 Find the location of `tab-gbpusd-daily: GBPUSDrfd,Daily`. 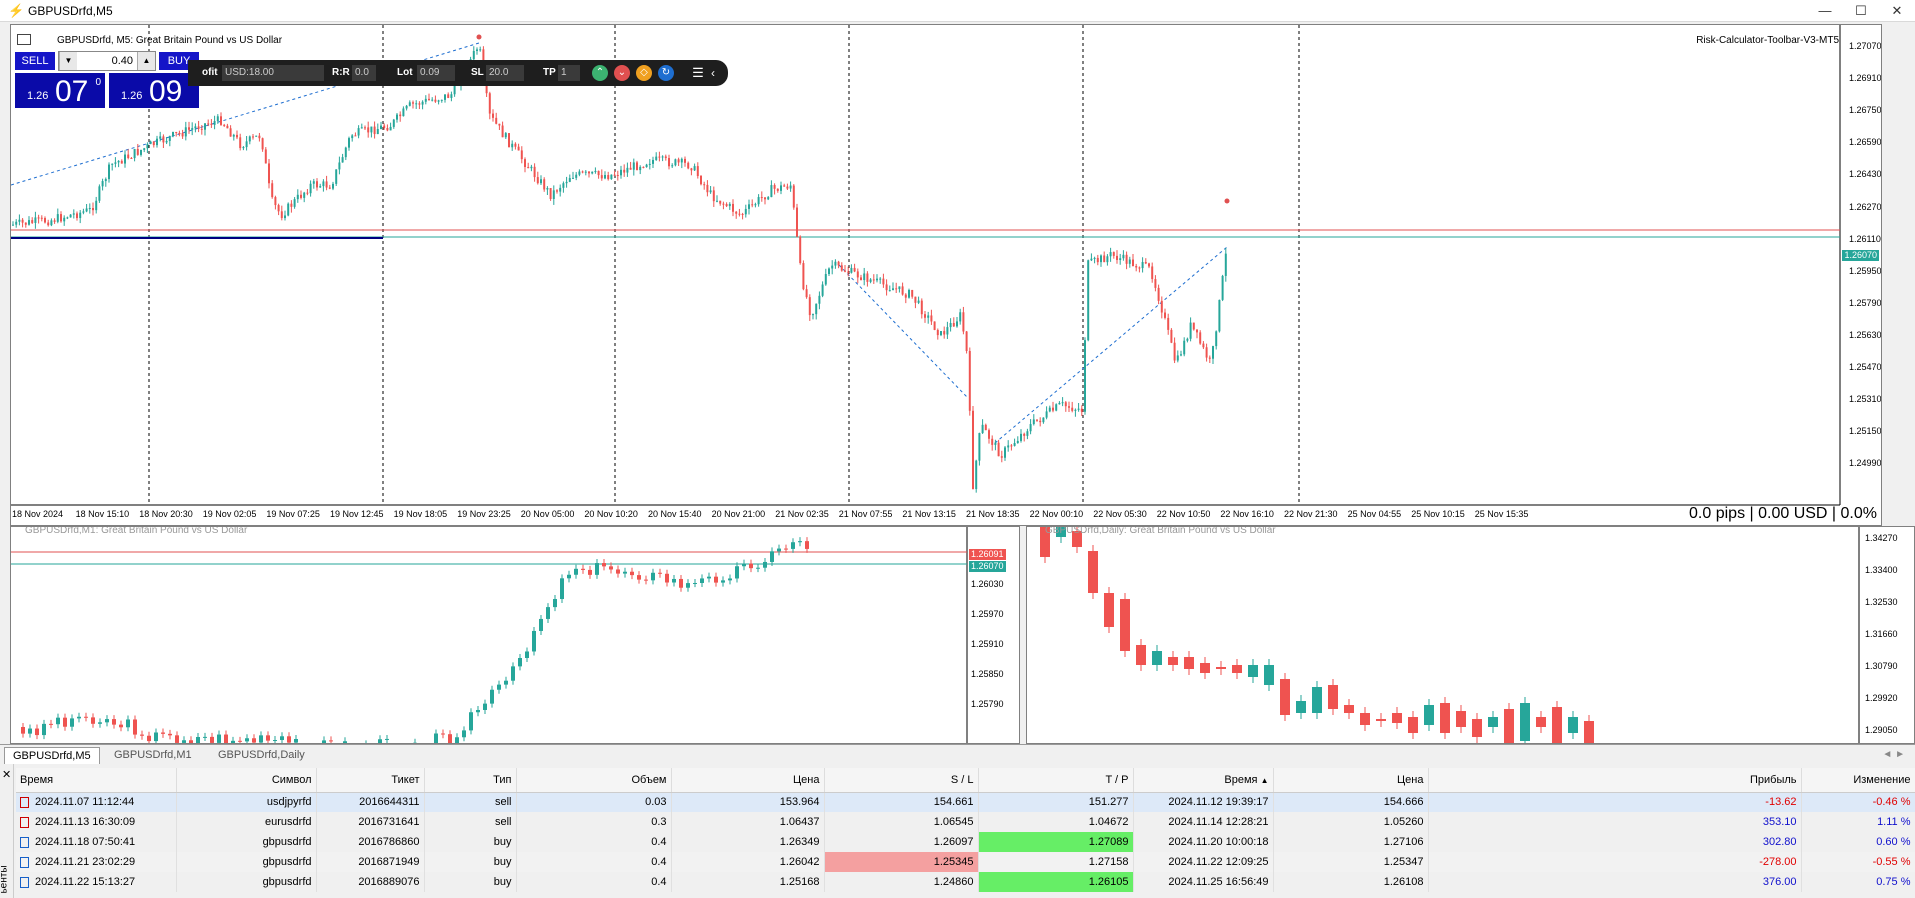

tab-gbpusd-daily: GBPUSDrfd,Daily is located at coordinates (261, 755).